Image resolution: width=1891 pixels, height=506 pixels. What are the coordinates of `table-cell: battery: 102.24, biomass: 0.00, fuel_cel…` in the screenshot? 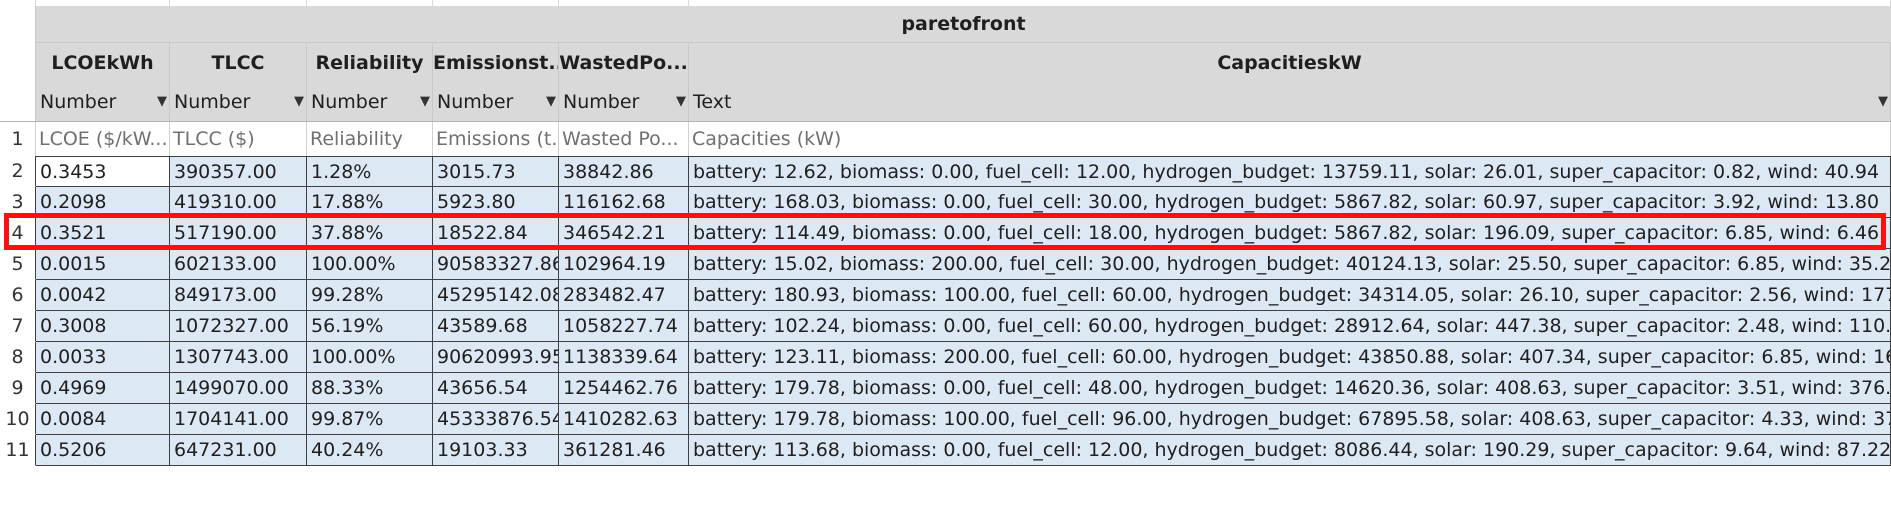 It's located at (1290, 326).